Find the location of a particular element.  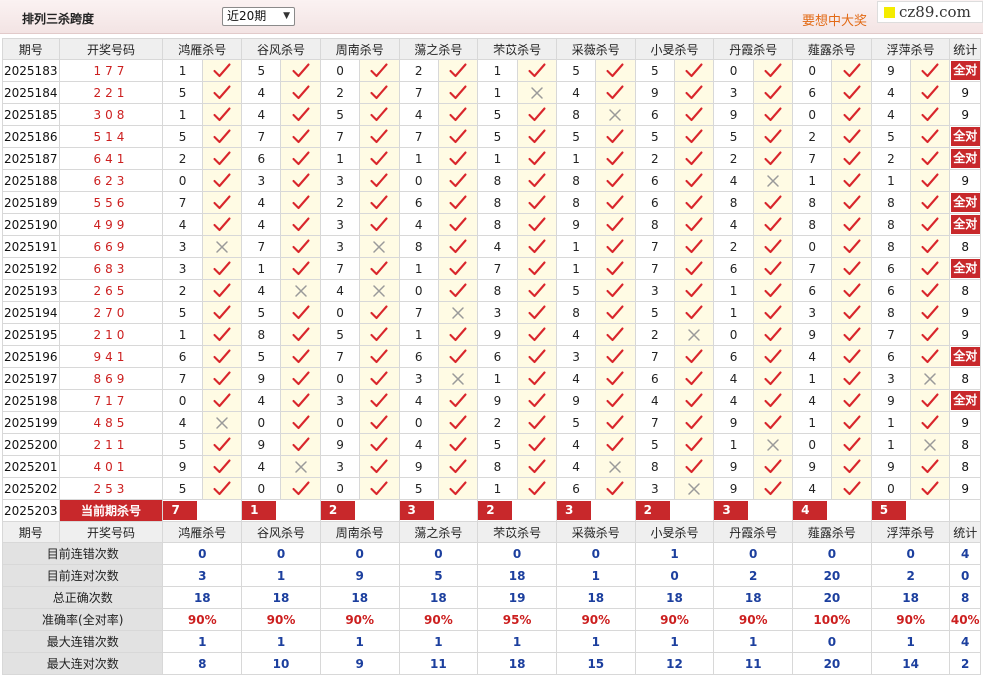

page-title: 排列三杀跨度 is located at coordinates (58, 19).